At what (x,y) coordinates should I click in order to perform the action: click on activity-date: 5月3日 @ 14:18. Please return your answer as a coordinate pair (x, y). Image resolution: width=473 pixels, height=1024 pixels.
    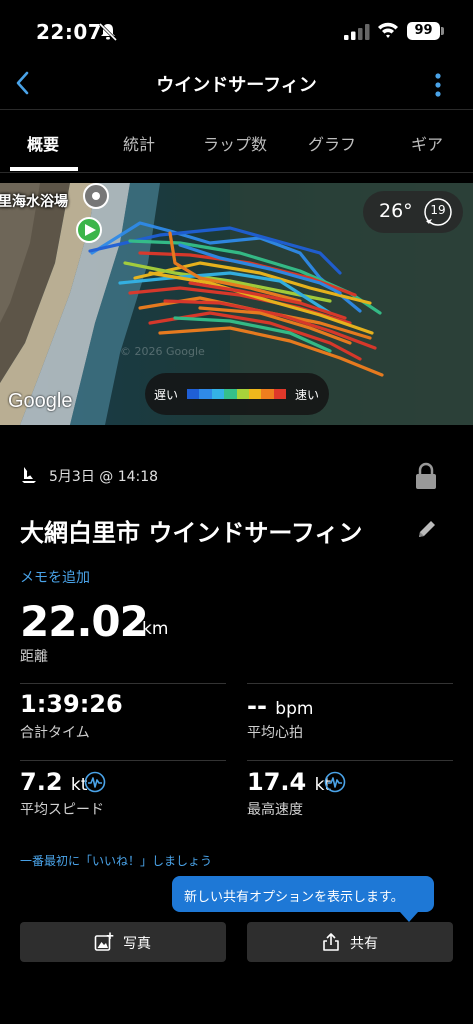
    Looking at the image, I should click on (104, 477).